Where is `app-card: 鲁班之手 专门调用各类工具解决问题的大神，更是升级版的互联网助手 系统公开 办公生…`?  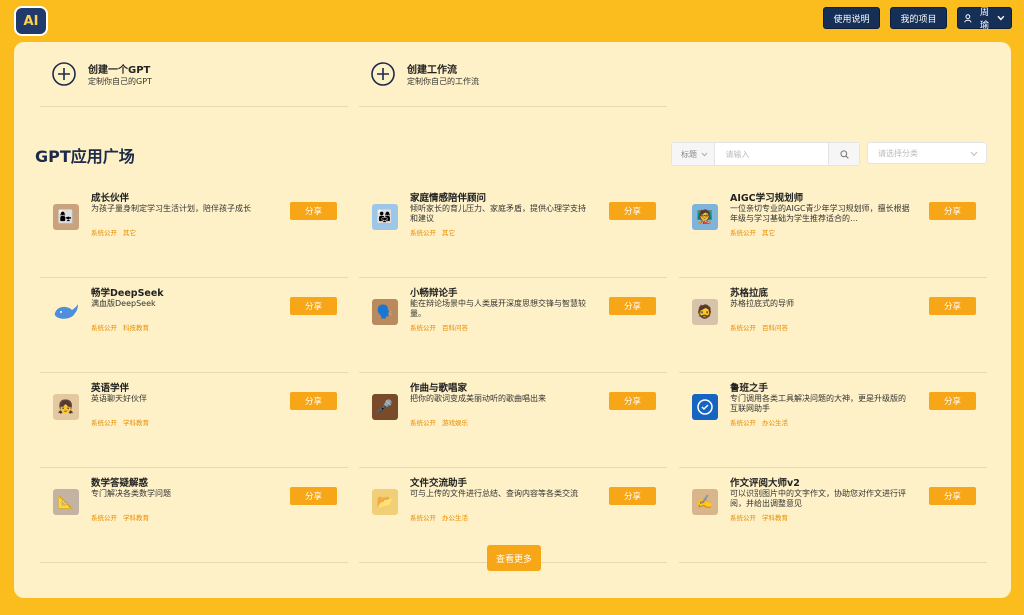
app-card: 鲁班之手 专门调用各类工具解决问题的大神，更是升级版的互联网助手 系统公开 办公生… is located at coordinates (833, 420).